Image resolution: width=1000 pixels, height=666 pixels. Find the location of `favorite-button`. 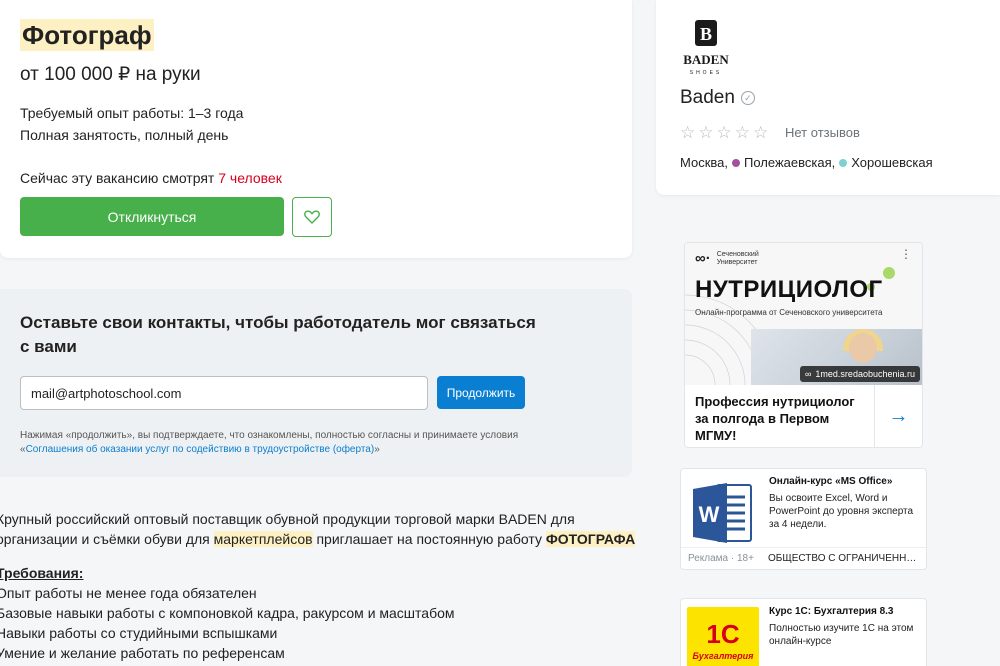

favorite-button is located at coordinates (312, 217).